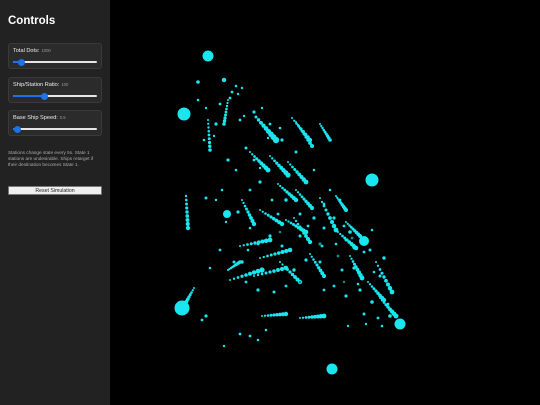 The height and width of the screenshot is (405, 540). Describe the element at coordinates (62, 117) in the screenshot. I see `base-ship-speed-value: 0.5` at that location.